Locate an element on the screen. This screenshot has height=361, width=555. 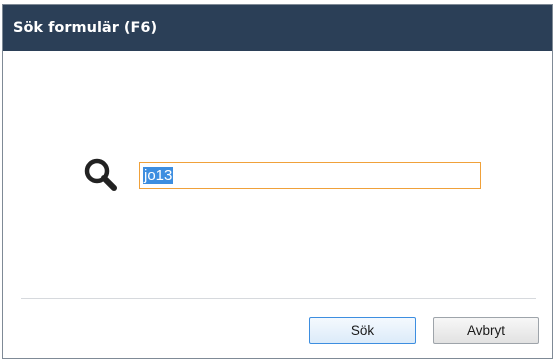
search-row: jo13 is located at coordinates (282, 175).